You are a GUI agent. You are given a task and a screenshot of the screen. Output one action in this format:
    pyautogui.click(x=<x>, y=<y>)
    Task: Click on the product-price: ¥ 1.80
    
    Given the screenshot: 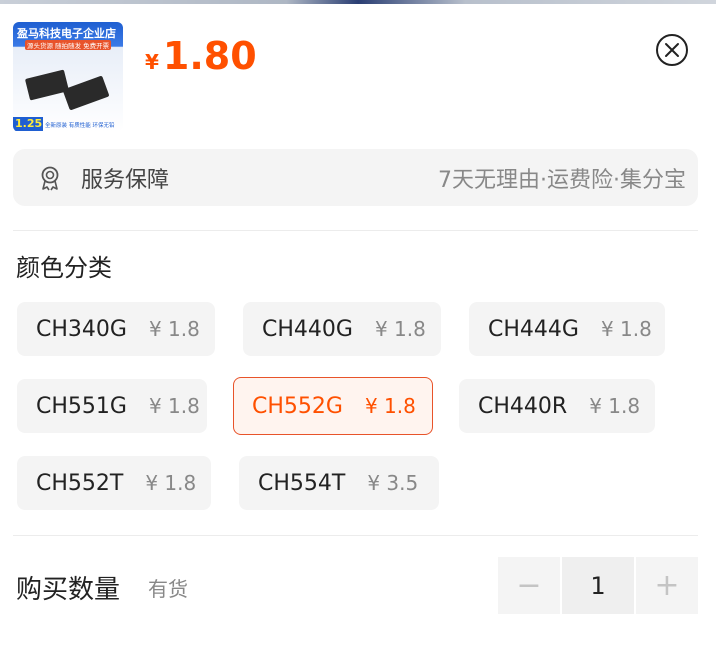 What is the action you would take?
    pyautogui.click(x=201, y=56)
    